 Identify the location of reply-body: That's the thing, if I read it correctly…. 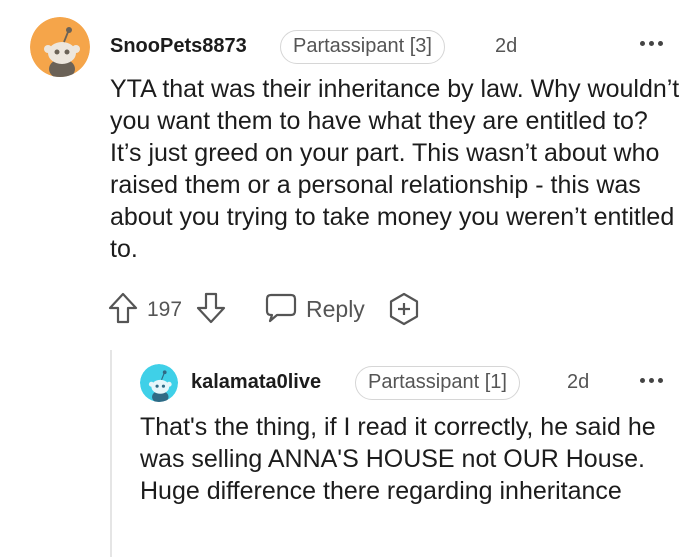
(398, 459).